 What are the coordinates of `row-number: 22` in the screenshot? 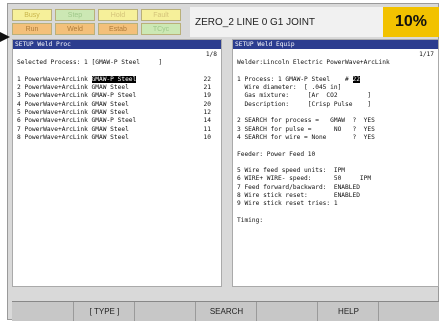 It's located at (207, 79).